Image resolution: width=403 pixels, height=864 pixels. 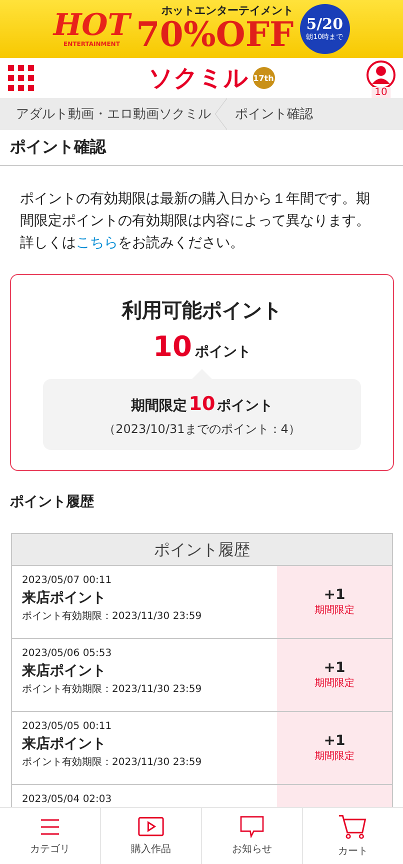 What do you see at coordinates (67, 653) in the screenshot?
I see `history-date: 2023/05/06 05:53` at bounding box center [67, 653].